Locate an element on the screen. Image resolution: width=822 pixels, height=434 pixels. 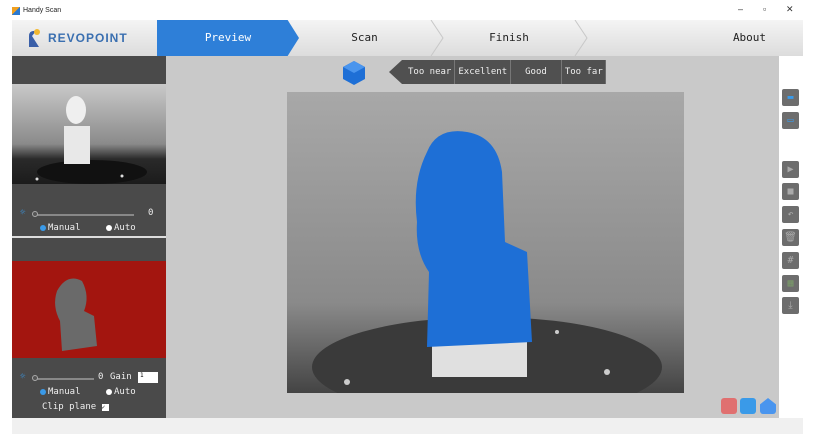
gain-spinbox: 1 is located at coordinates (148, 377).